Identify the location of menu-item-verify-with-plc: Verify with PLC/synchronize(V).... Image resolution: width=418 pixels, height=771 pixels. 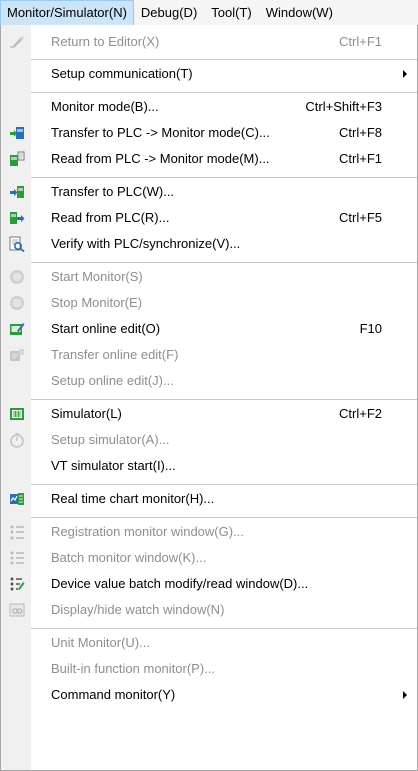
(209, 244).